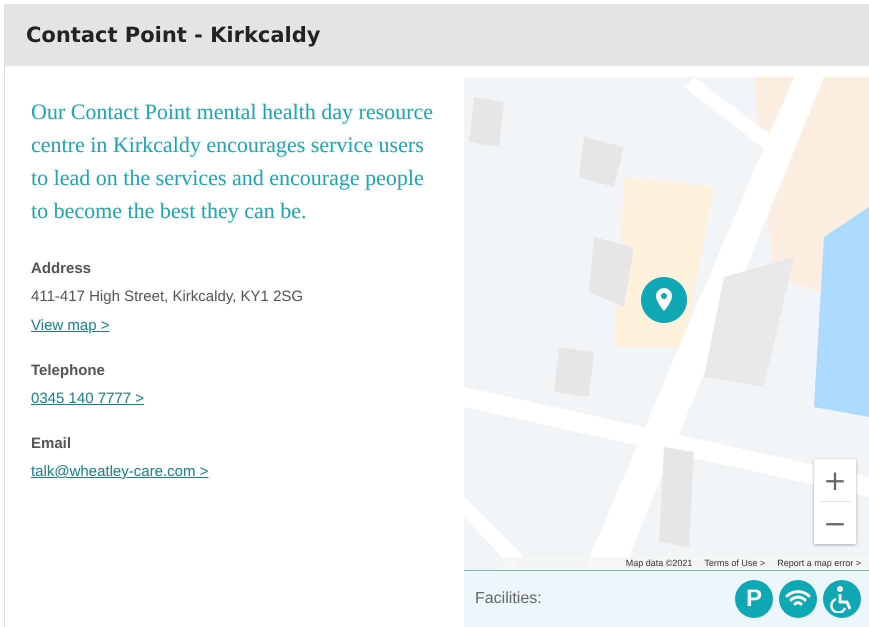 This screenshot has width=869, height=627. Describe the element at coordinates (68, 370) in the screenshot. I see `detail-label: Telephone` at that location.